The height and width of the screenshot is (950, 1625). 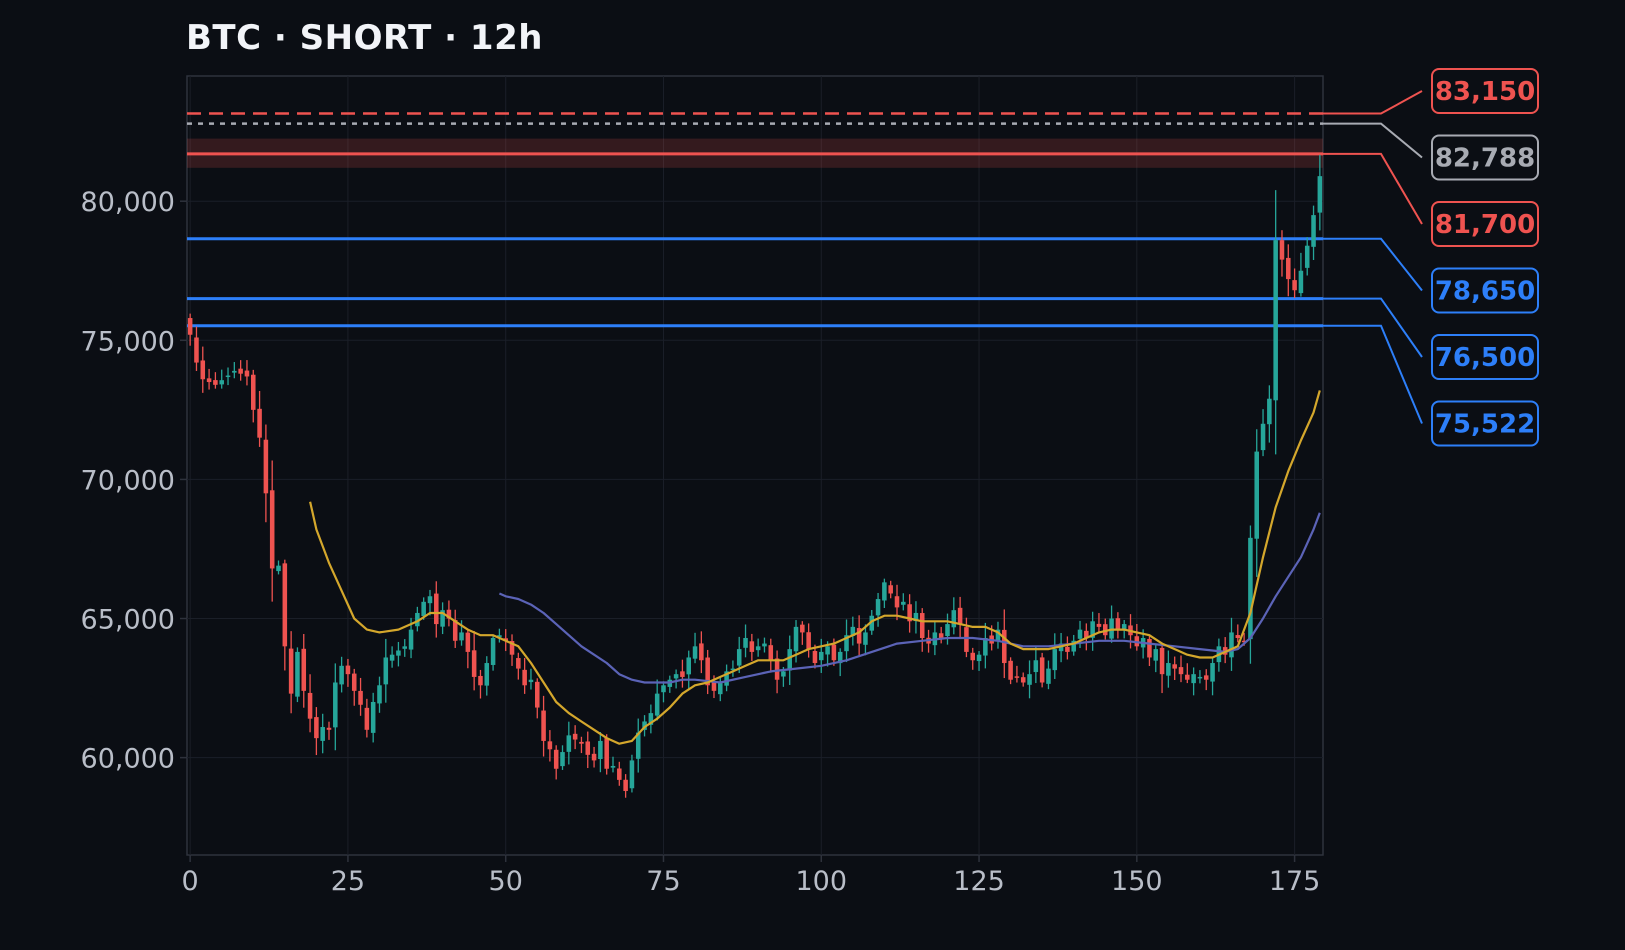 I want to click on y-tick-label: 70,000, so click(x=128, y=480).